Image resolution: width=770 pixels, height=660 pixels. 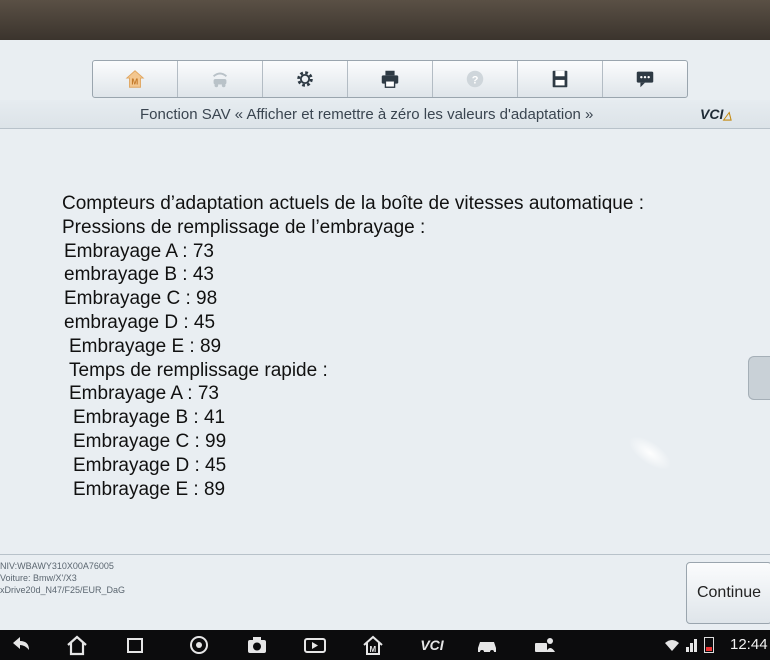 I want to click on status-icons, so click(x=695, y=645).